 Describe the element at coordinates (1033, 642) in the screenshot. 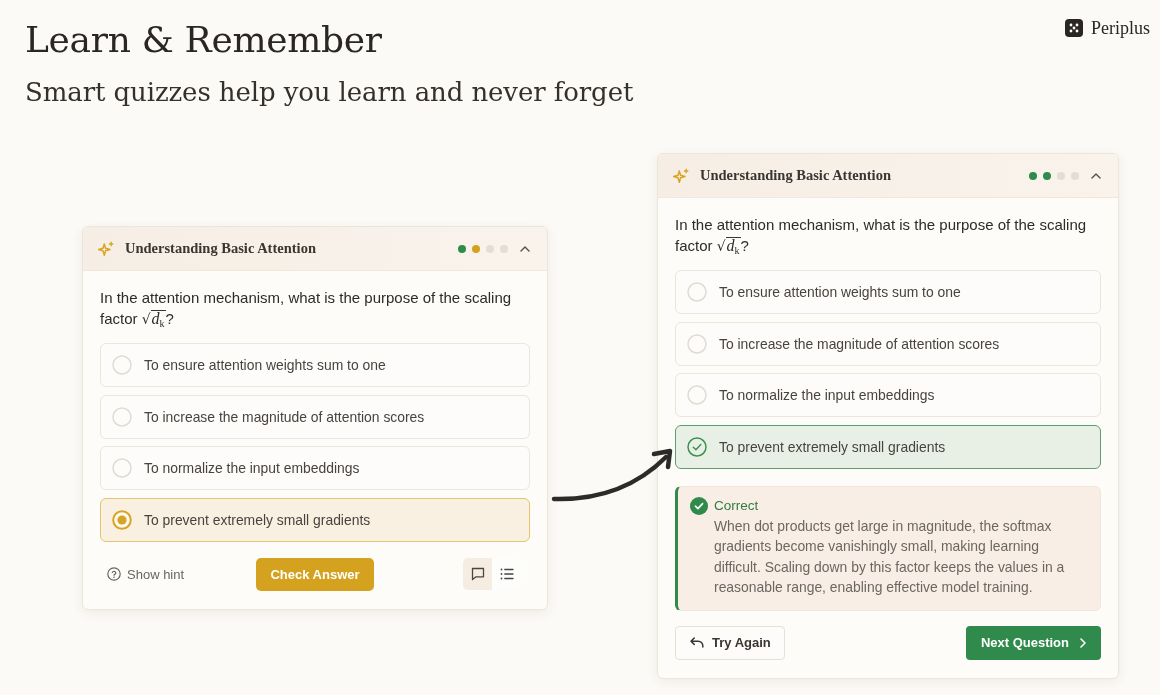

I see `next-question-button: Next Question` at that location.